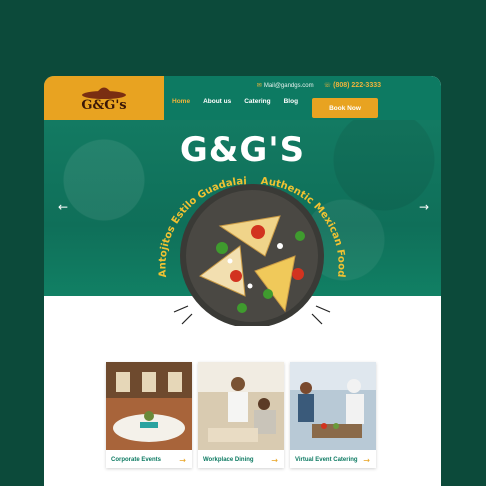 The width and height of the screenshot is (486, 486). Describe the element at coordinates (136, 460) in the screenshot. I see `service-label: Corporate Events` at that location.